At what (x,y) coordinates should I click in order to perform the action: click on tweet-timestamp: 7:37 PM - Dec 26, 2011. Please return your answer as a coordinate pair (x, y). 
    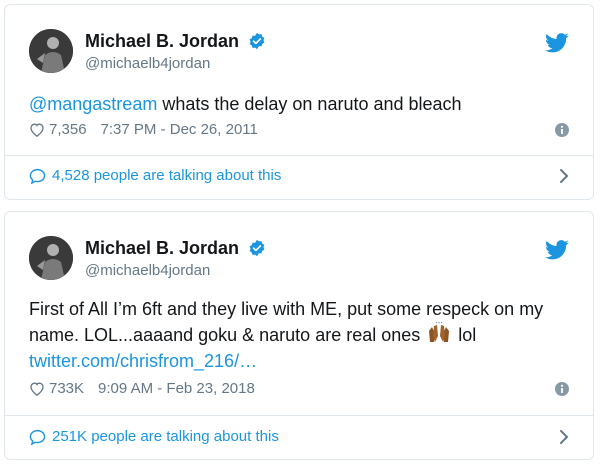
    Looking at the image, I should click on (179, 129).